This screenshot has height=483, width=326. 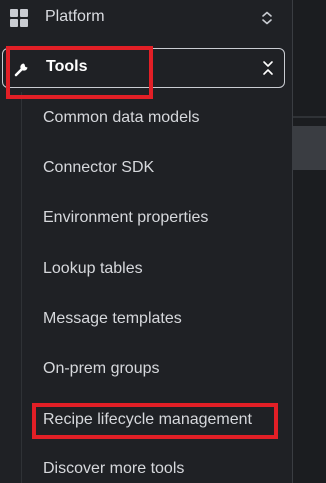 What do you see at coordinates (143, 68) in the screenshot?
I see `sidebar-item-tools: Tools` at bounding box center [143, 68].